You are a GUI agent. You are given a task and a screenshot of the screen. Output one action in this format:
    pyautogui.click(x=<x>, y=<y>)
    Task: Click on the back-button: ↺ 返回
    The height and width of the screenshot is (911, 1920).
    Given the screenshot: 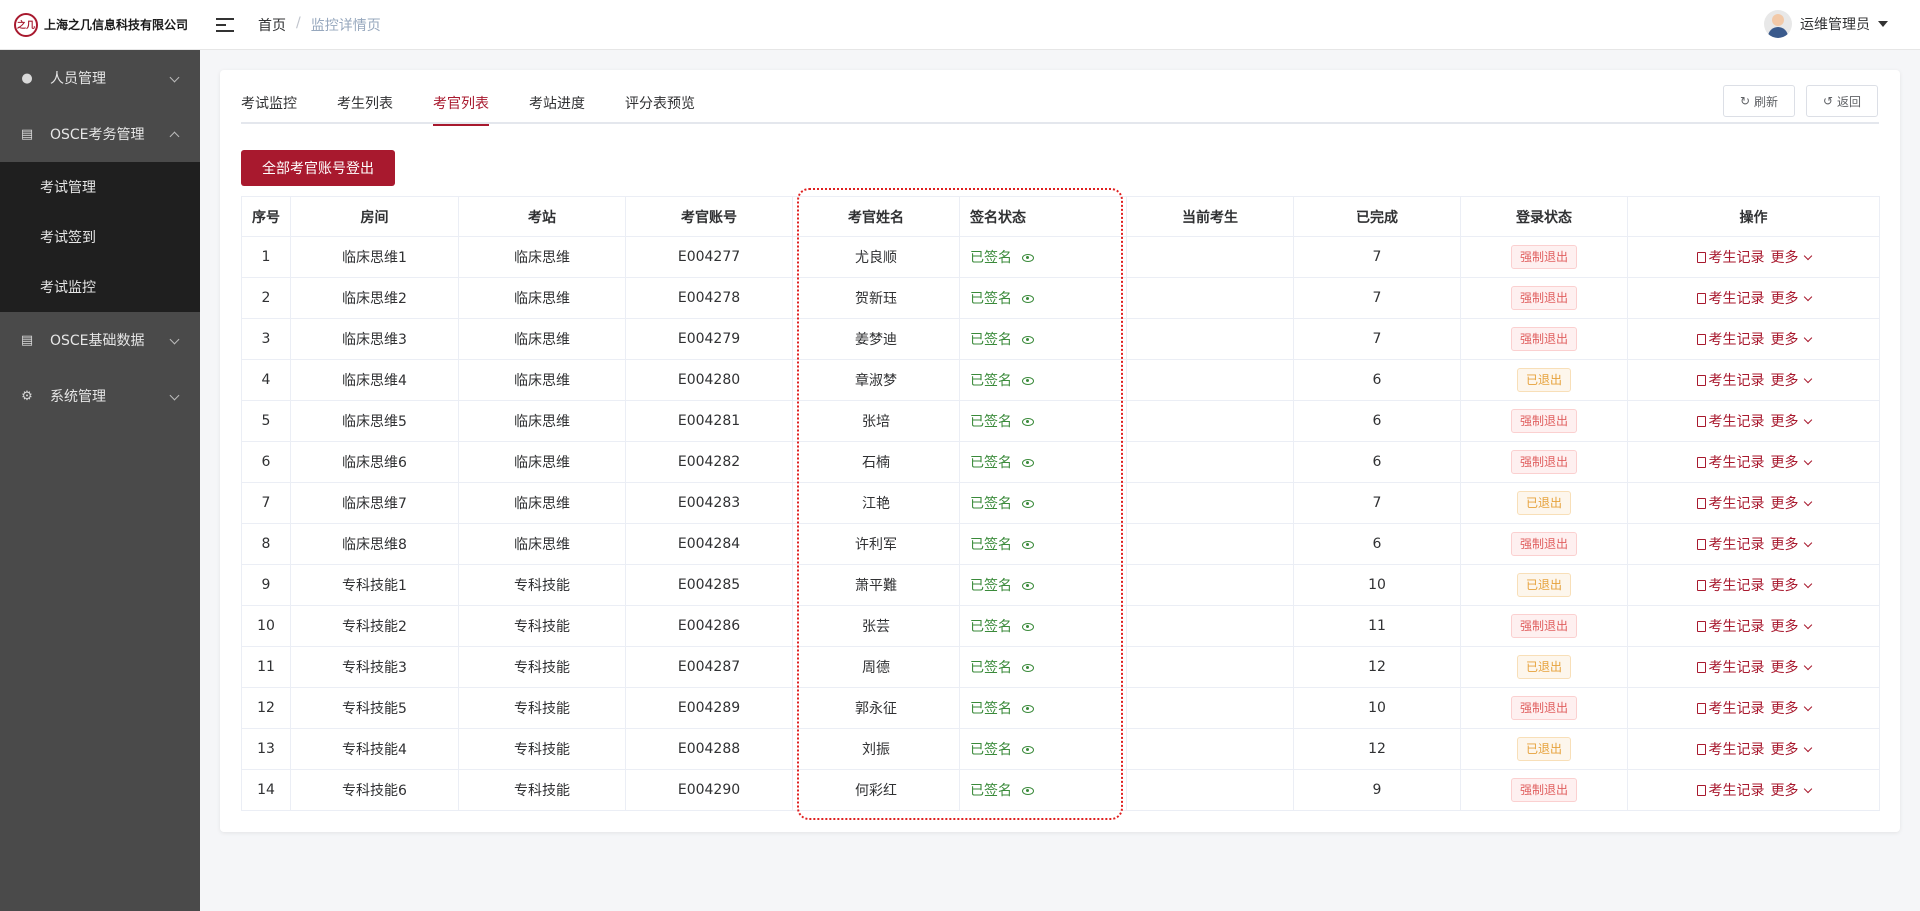 What is the action you would take?
    pyautogui.click(x=1842, y=101)
    